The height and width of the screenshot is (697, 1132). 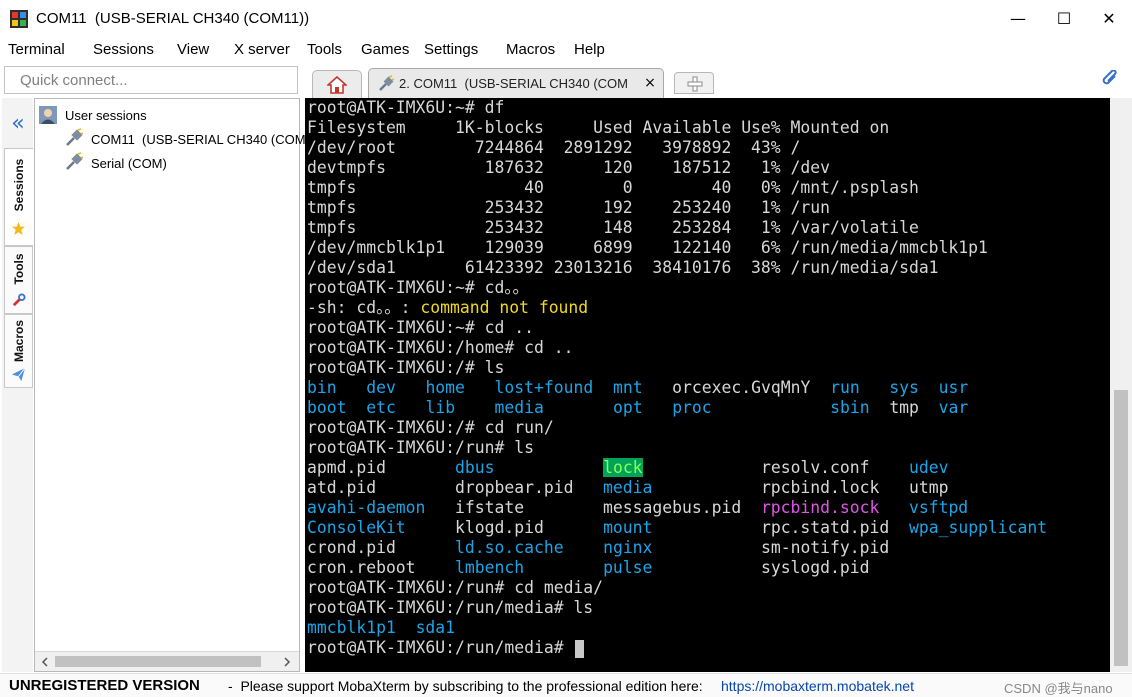 I want to click on terminal-text: cron.reboot, so click(x=381, y=567).